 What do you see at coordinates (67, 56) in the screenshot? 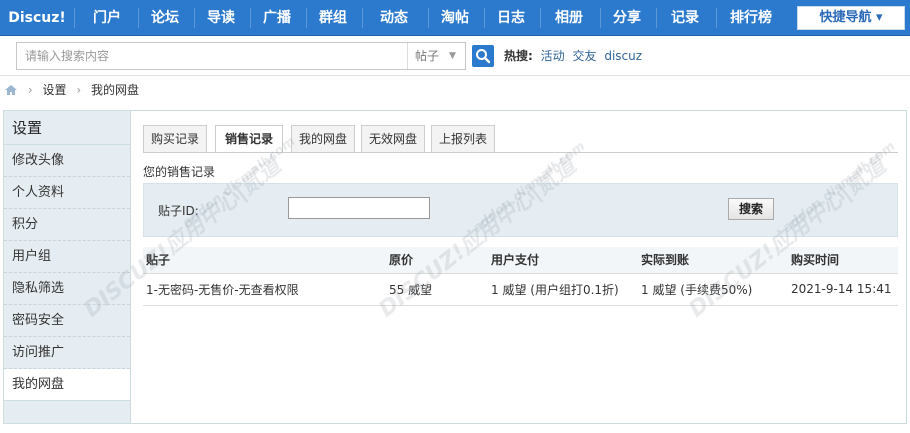
I see `search-placeholder: 请输入搜索内容` at bounding box center [67, 56].